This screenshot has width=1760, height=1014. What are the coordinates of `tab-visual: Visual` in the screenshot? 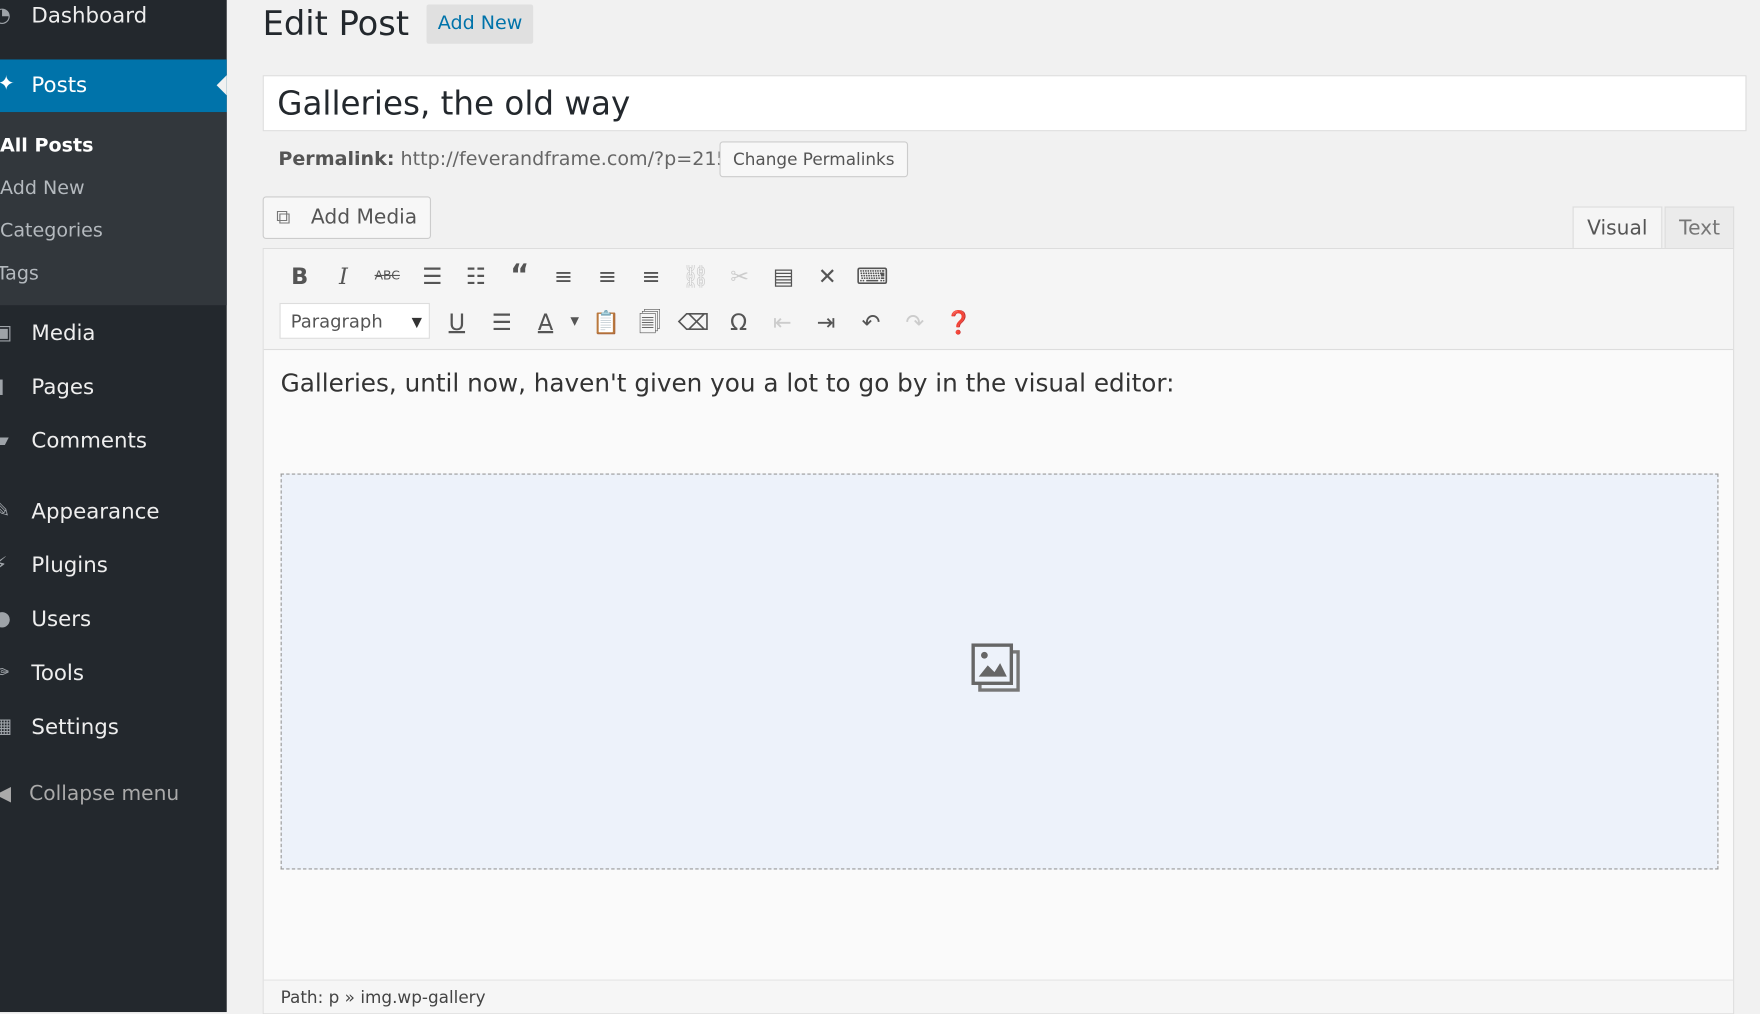 It's located at (1617, 228).